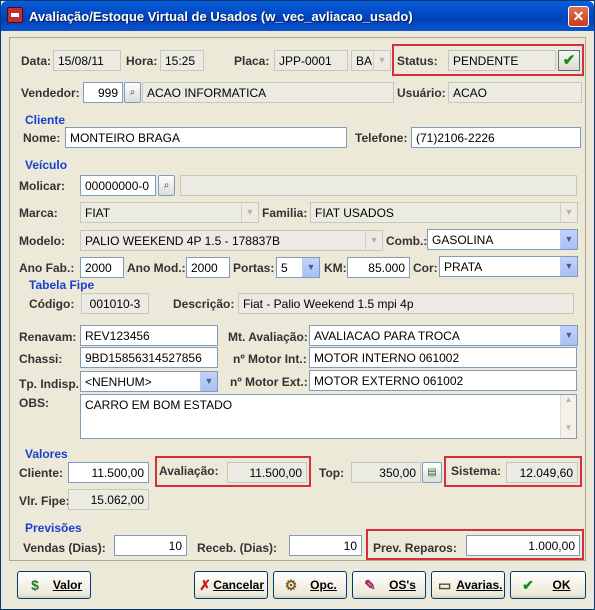 The image size is (595, 610). Describe the element at coordinates (298, 267) in the screenshot. I see `portas-select: 5 ▼` at that location.